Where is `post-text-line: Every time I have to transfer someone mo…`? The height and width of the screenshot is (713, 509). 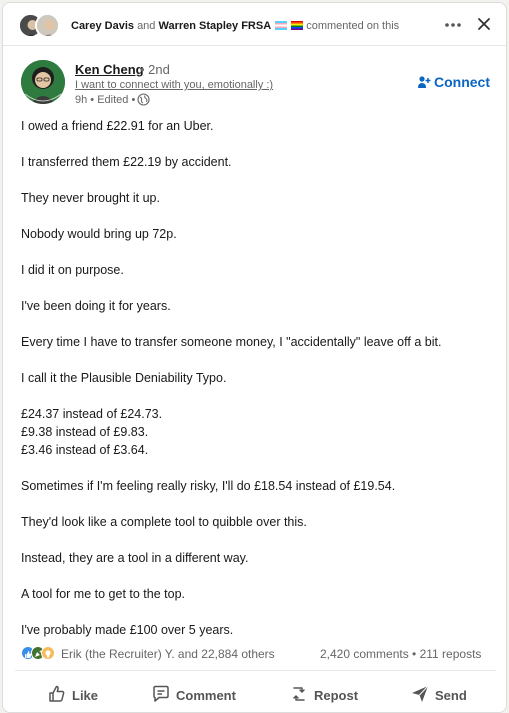 post-text-line: Every time I have to transfer someone mo… is located at coordinates (231, 342).